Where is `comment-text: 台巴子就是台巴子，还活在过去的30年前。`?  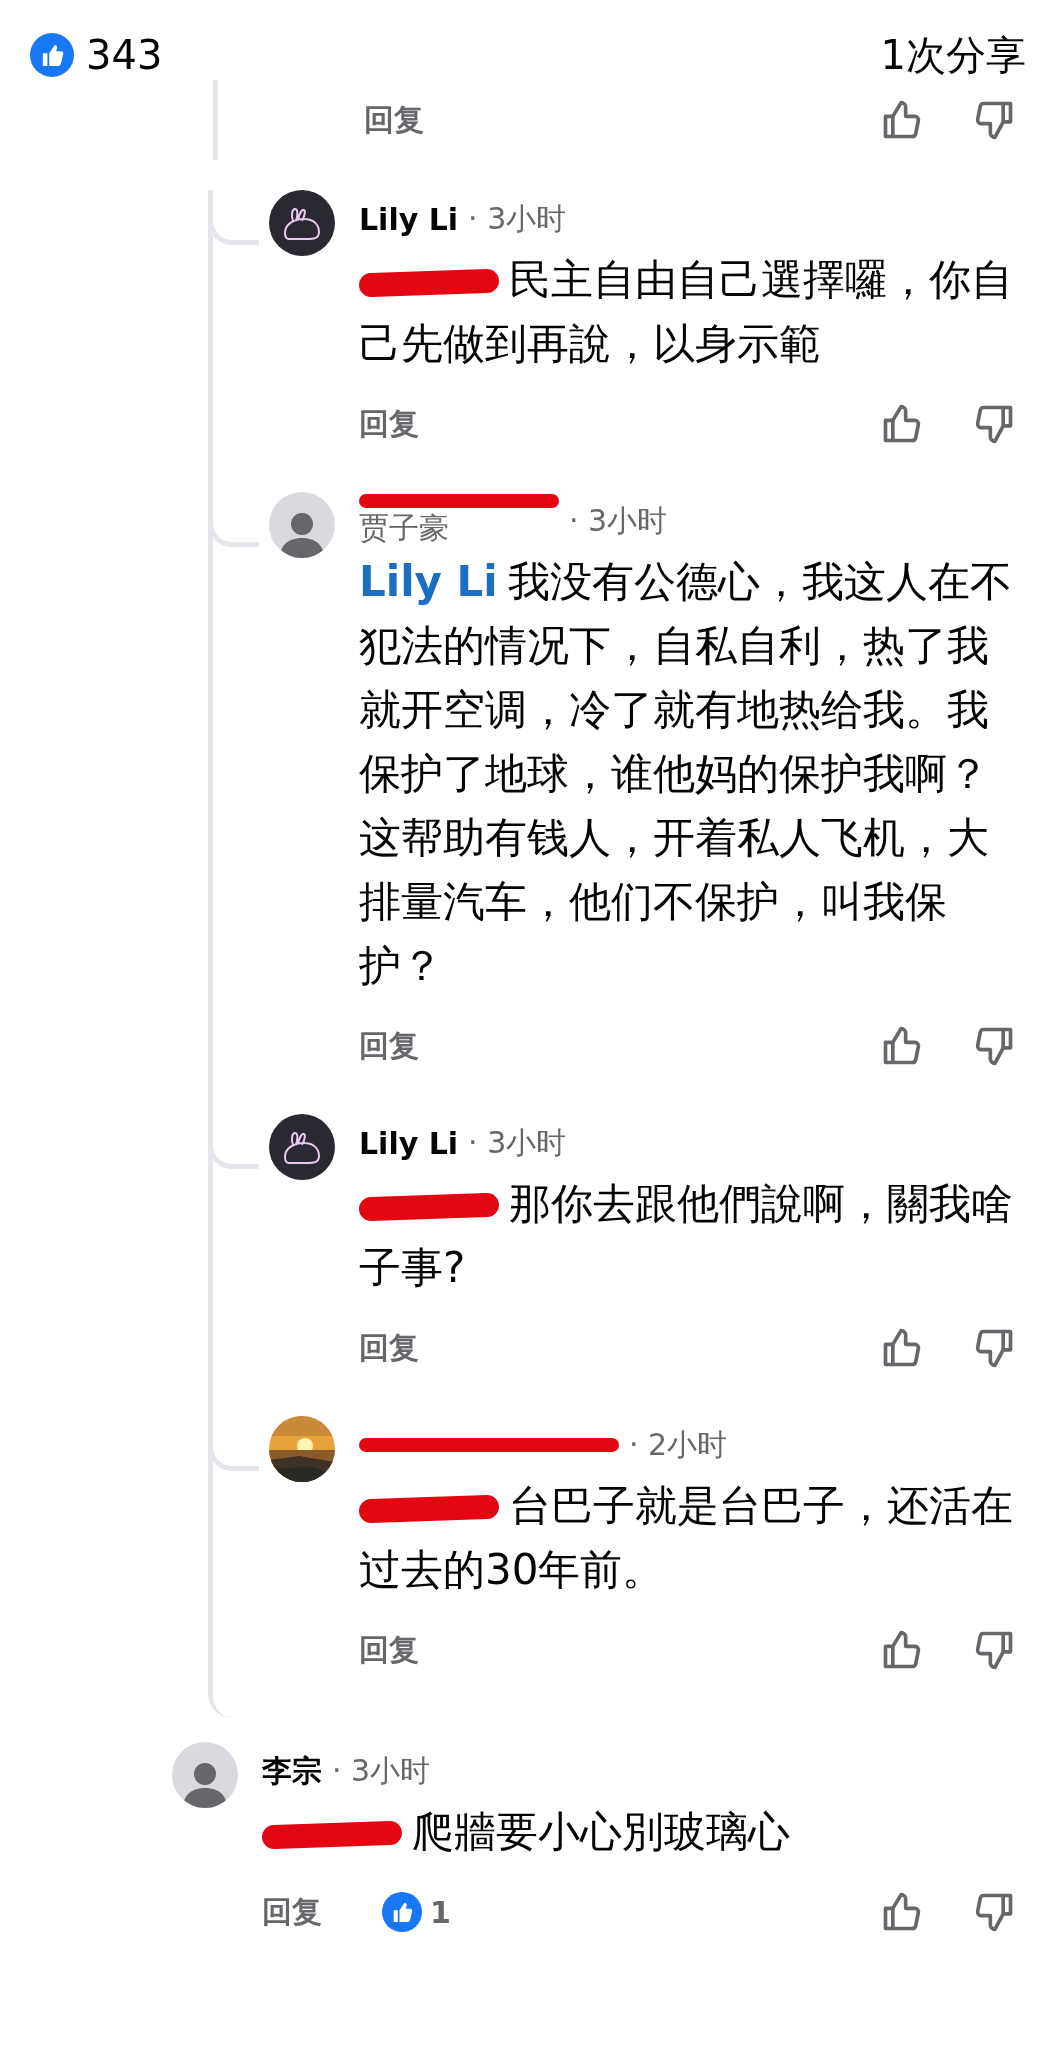 comment-text: 台巴子就是台巴子，还活在过去的30年前。 is located at coordinates (686, 1538).